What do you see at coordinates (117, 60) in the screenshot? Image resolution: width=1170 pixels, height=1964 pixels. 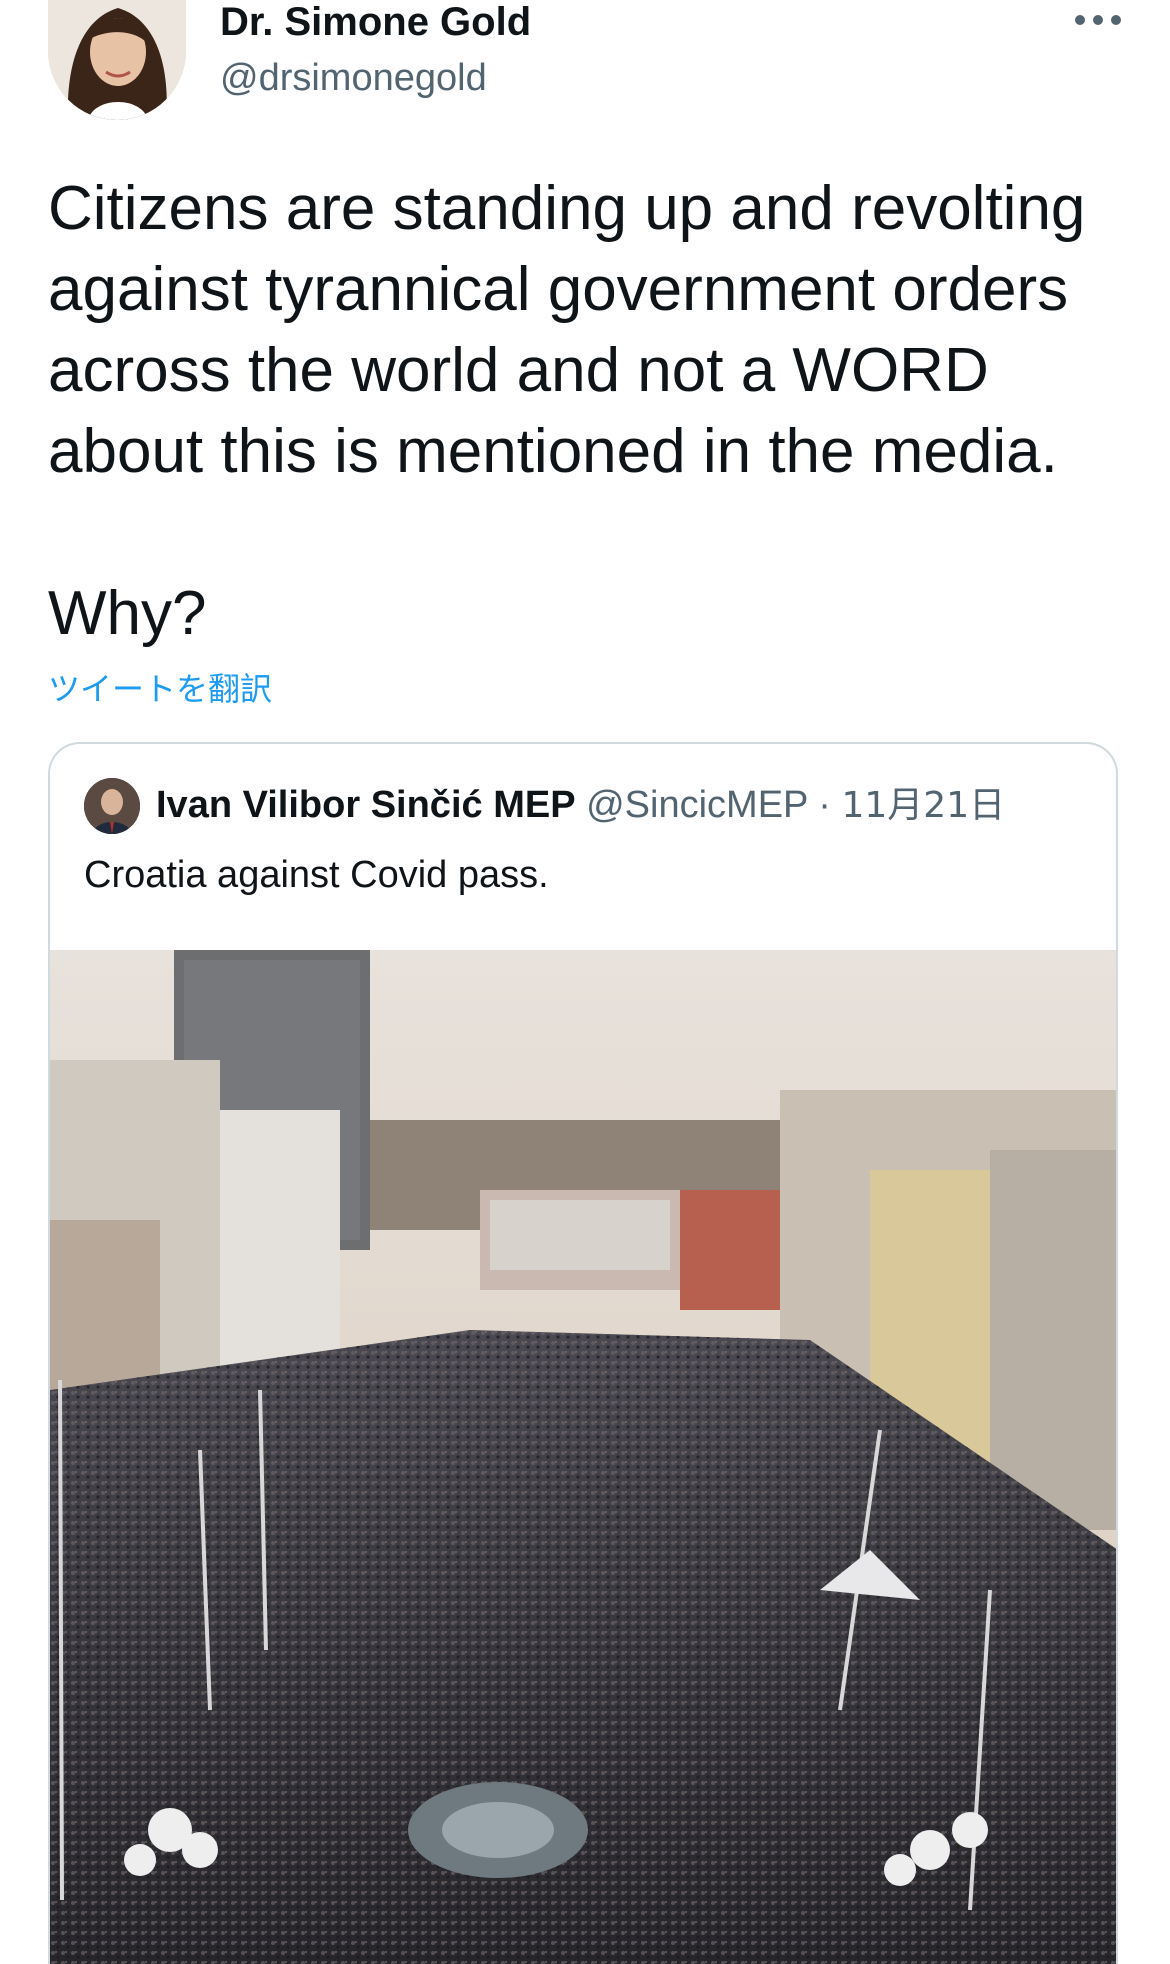 I see `author-avatar` at bounding box center [117, 60].